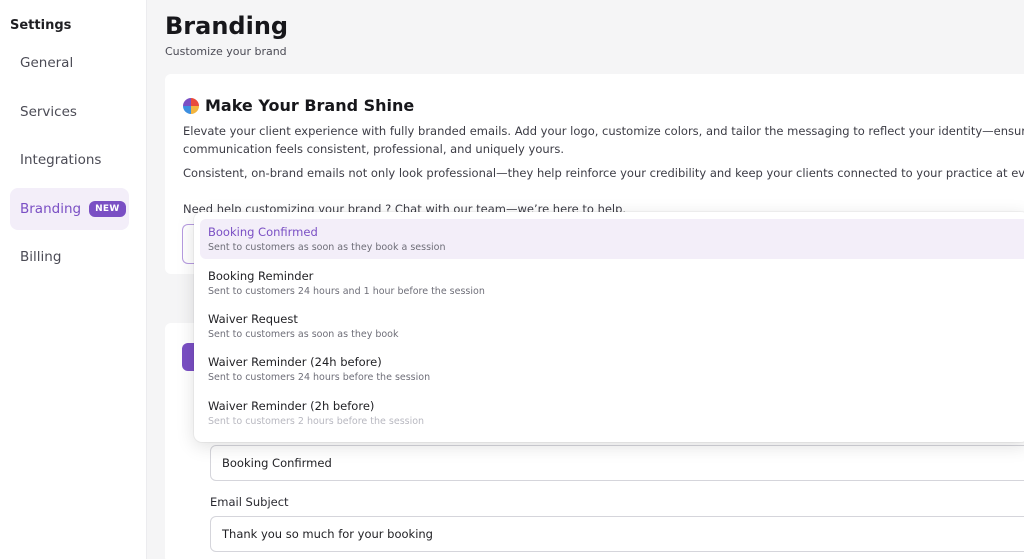  I want to click on sidebar-item-label: Branding, so click(51, 209).